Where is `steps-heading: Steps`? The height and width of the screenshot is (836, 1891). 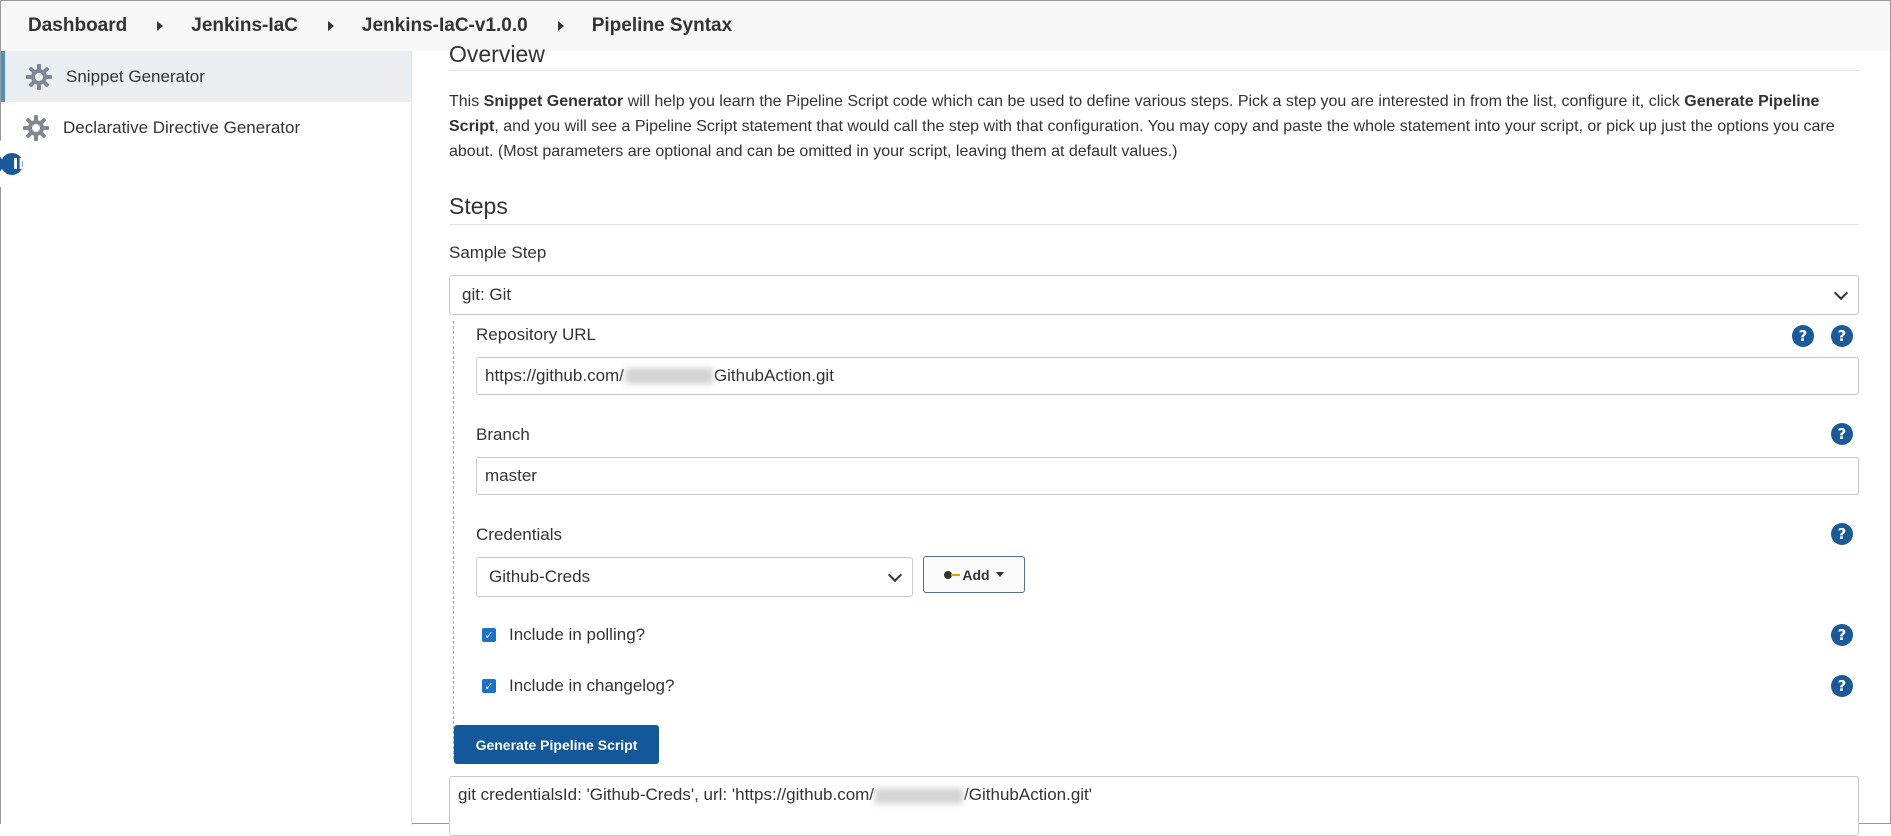 steps-heading: Steps is located at coordinates (1154, 209).